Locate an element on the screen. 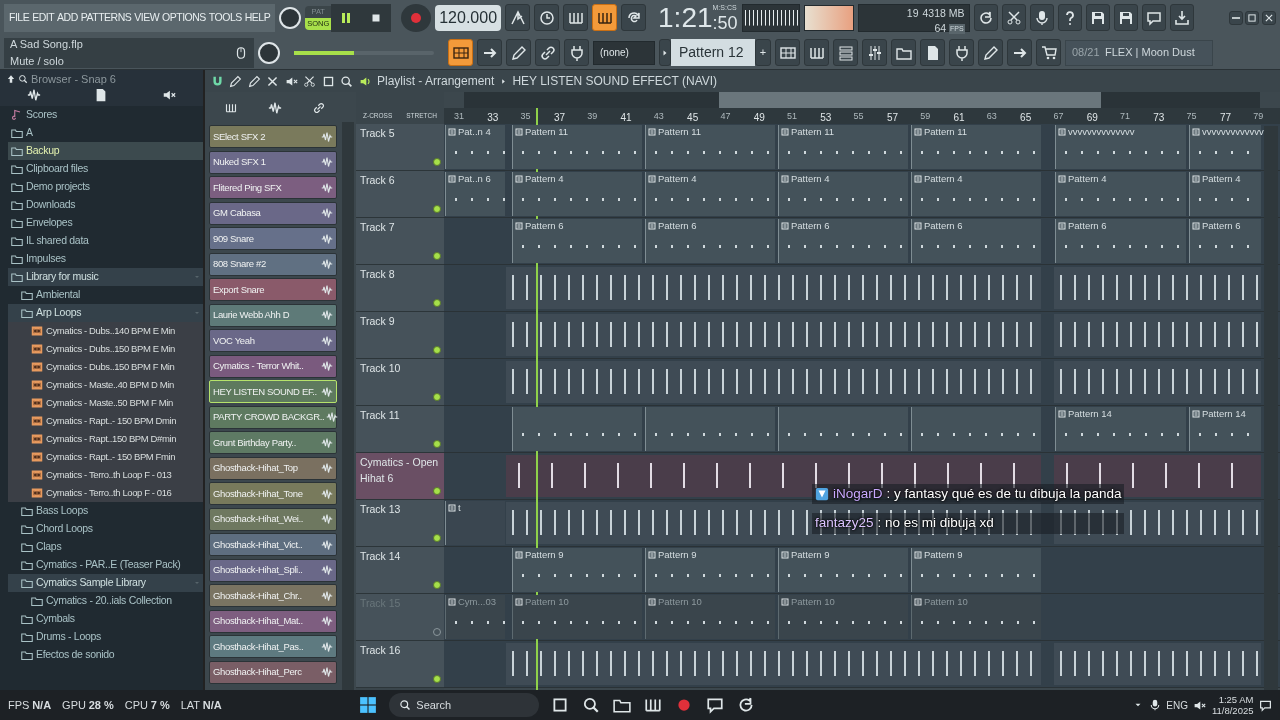 This screenshot has width=1280, height=720. countdown-button is located at coordinates (547, 17).